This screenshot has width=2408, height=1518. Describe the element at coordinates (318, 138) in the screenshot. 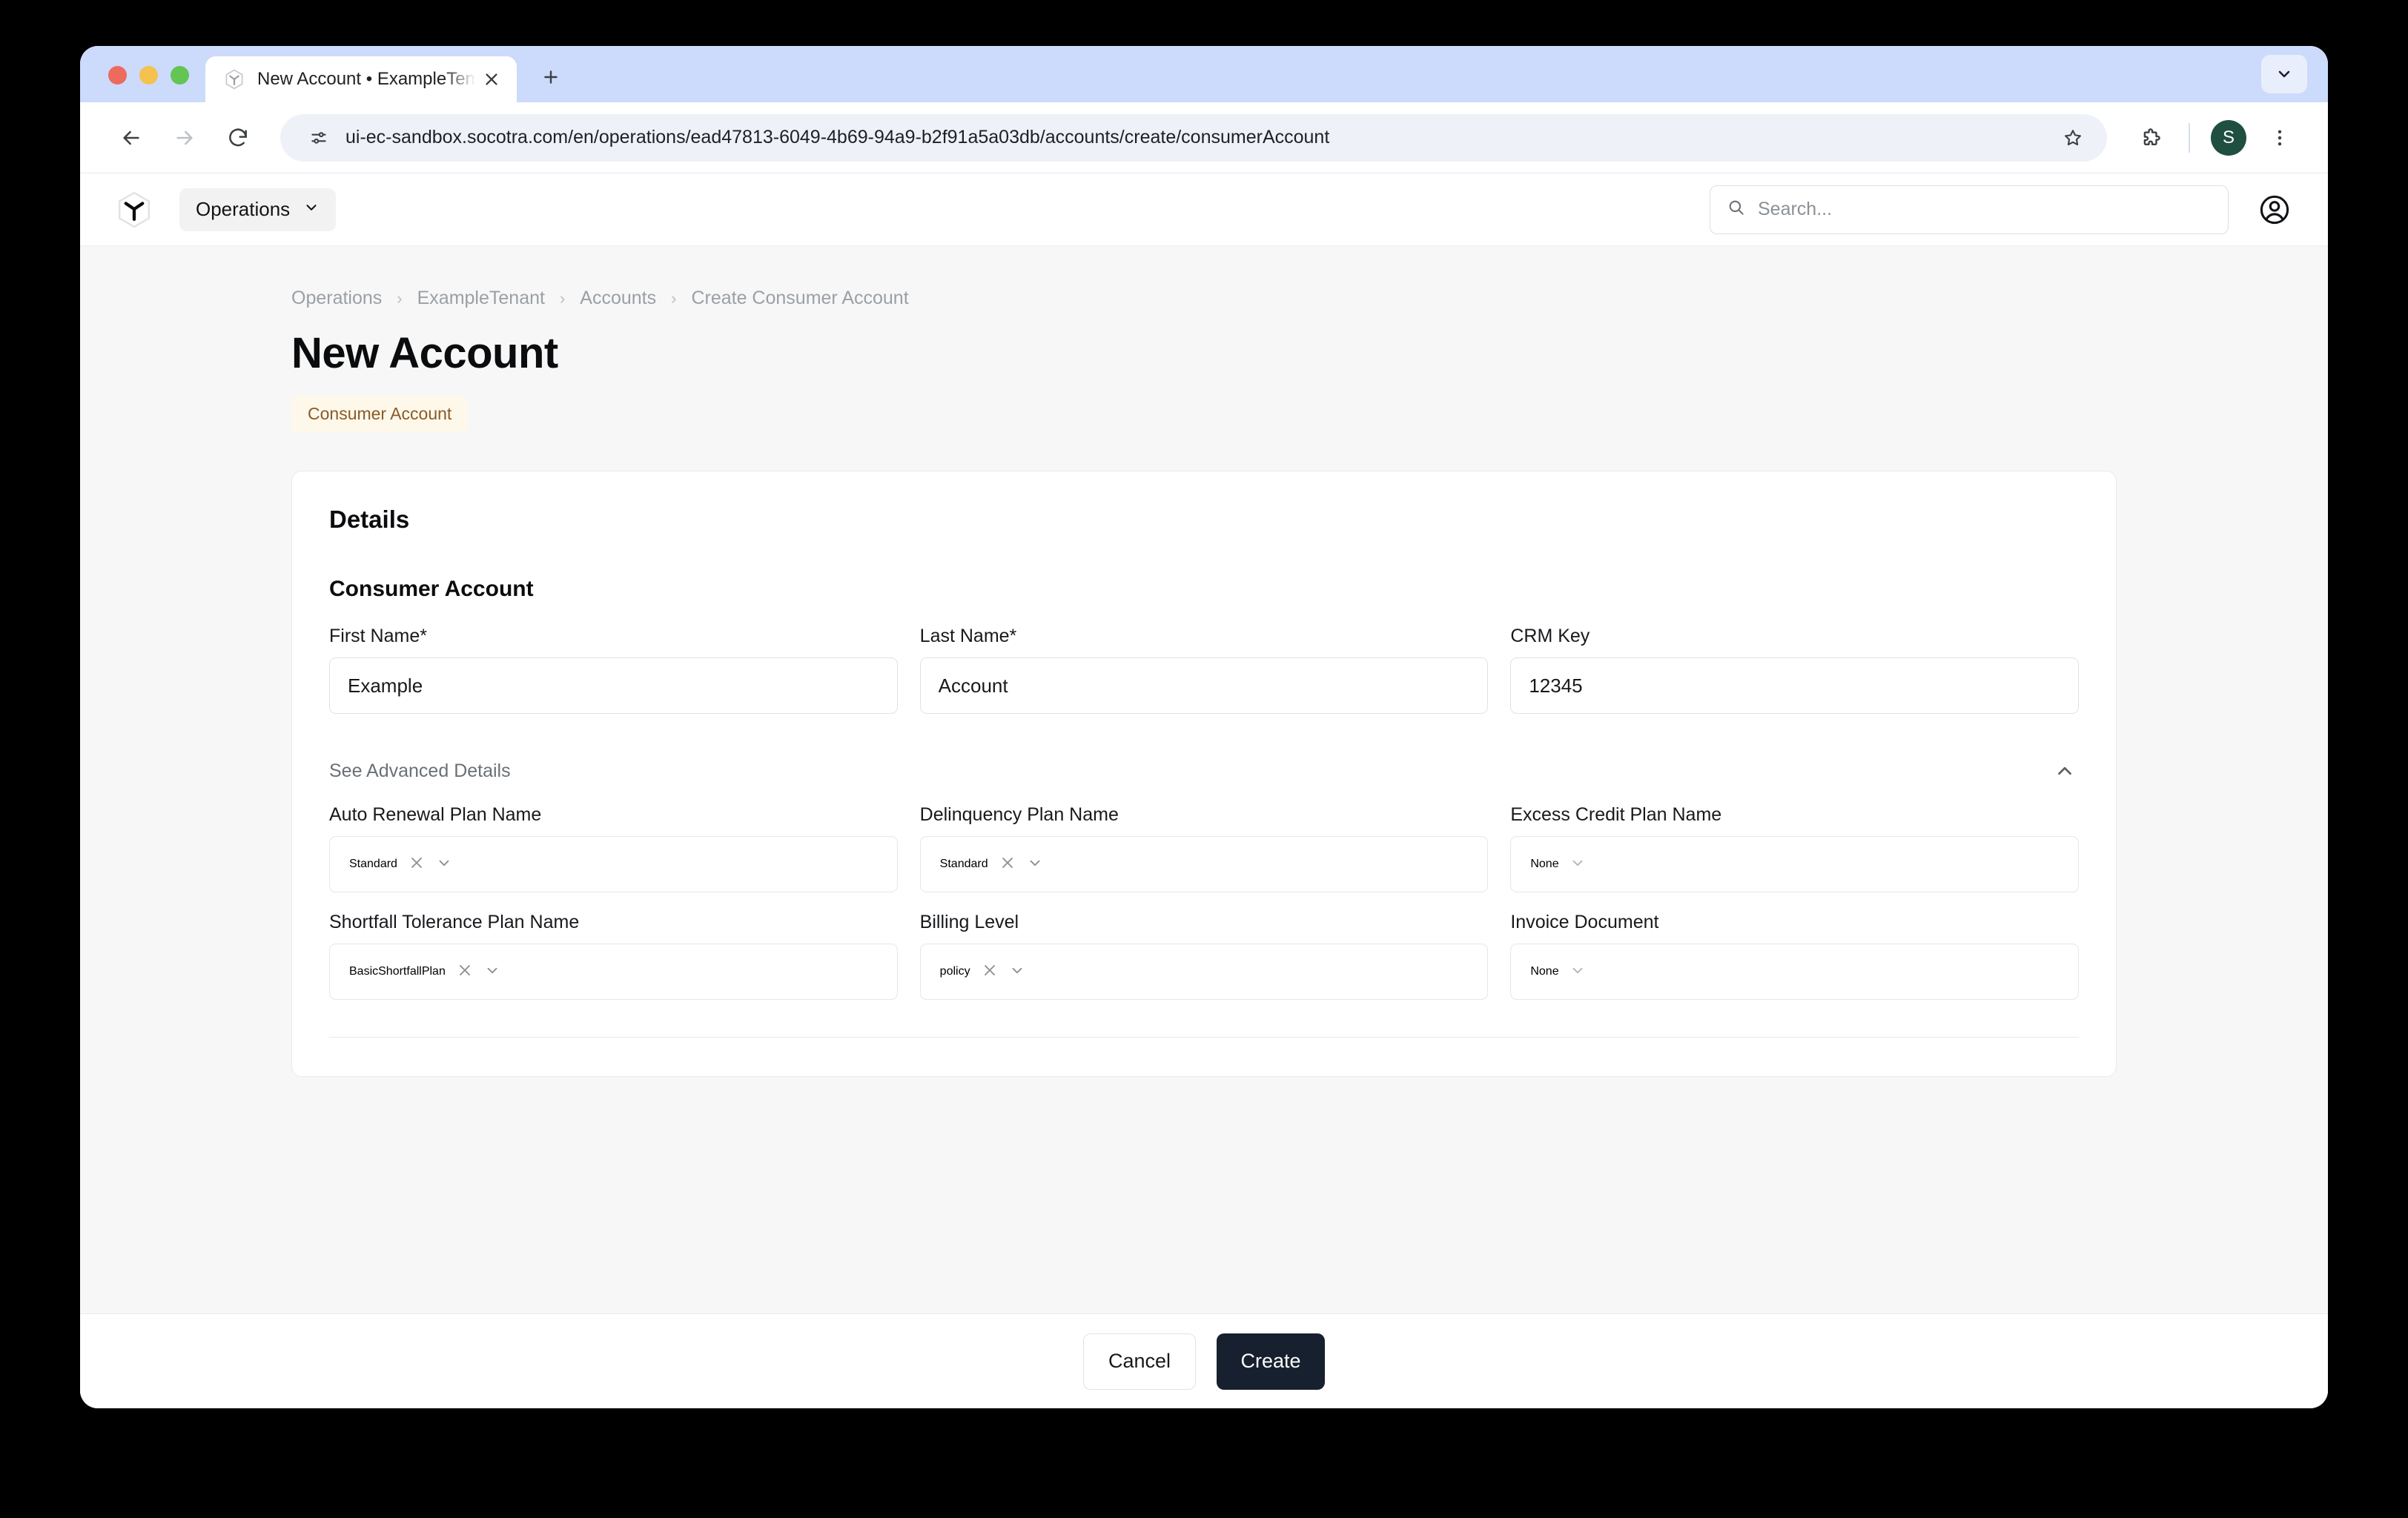

I see `site-settings-icon` at that location.